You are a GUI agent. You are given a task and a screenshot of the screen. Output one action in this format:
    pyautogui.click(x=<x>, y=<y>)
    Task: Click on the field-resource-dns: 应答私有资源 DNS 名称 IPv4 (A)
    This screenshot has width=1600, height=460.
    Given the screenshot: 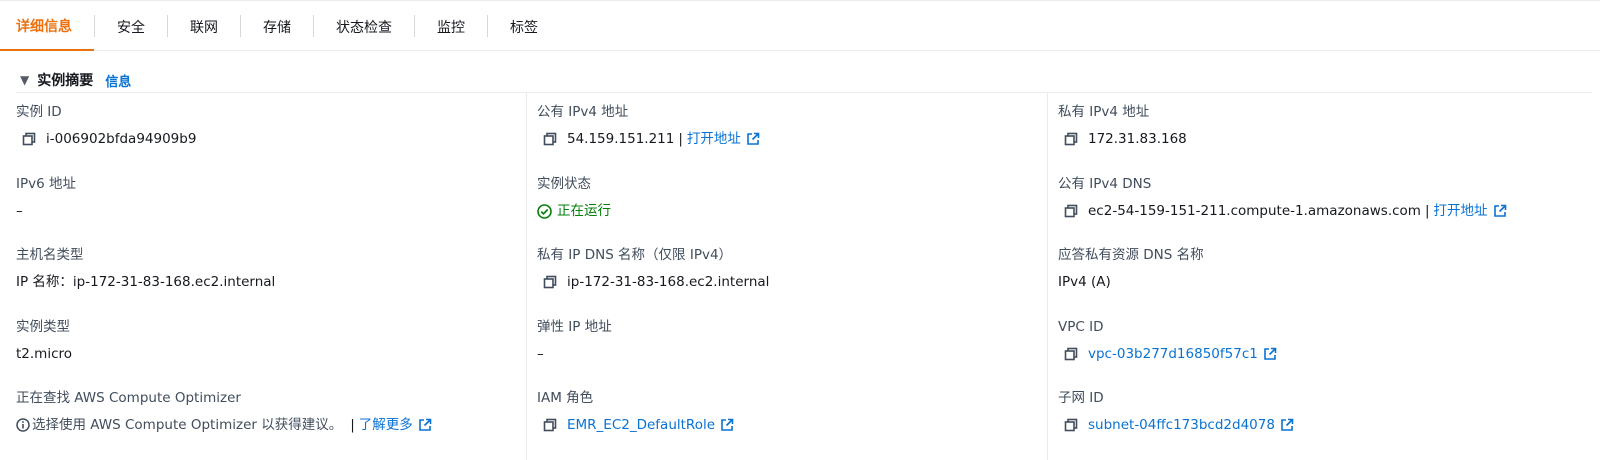 What is the action you would take?
    pyautogui.click(x=1131, y=269)
    